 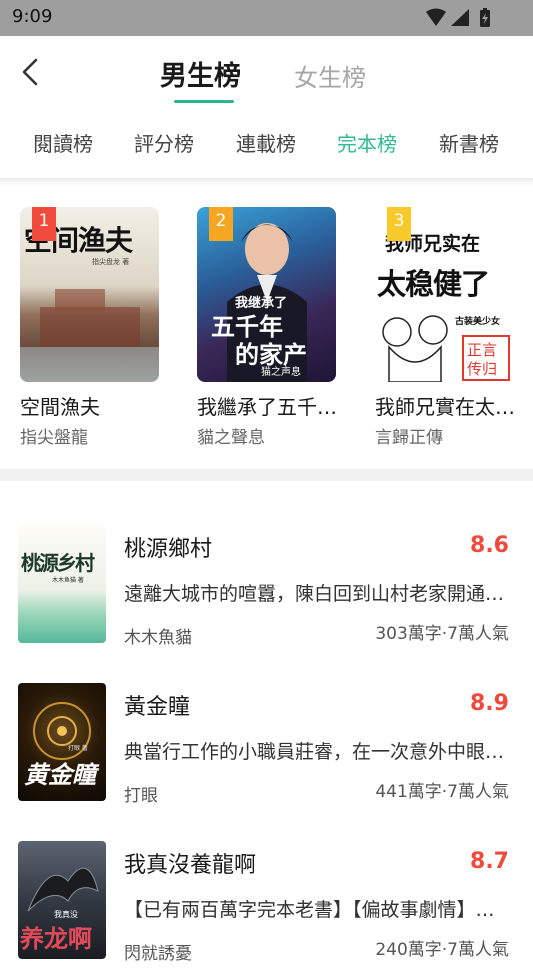 I want to click on status-icons, so click(x=458, y=17).